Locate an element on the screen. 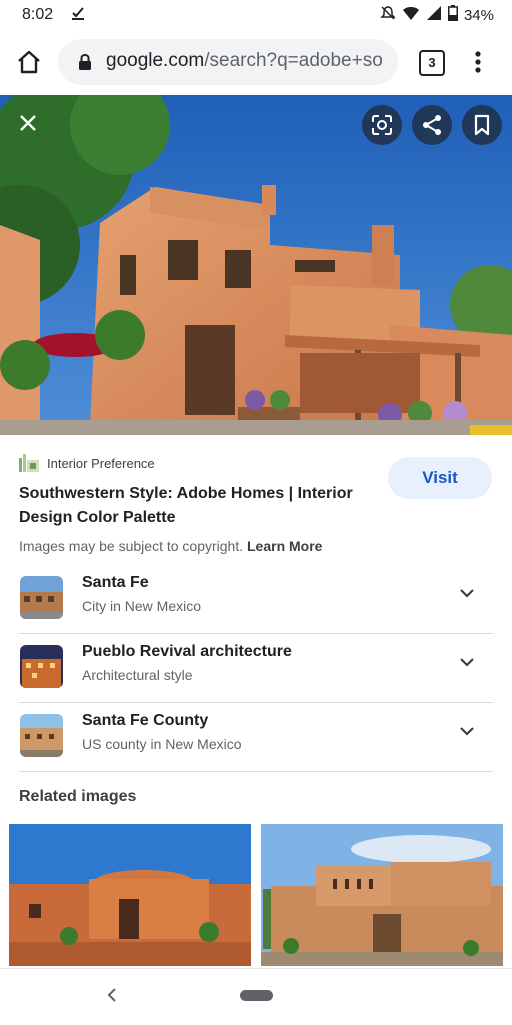 The image size is (512, 1025). download-done-icon is located at coordinates (78, 15).